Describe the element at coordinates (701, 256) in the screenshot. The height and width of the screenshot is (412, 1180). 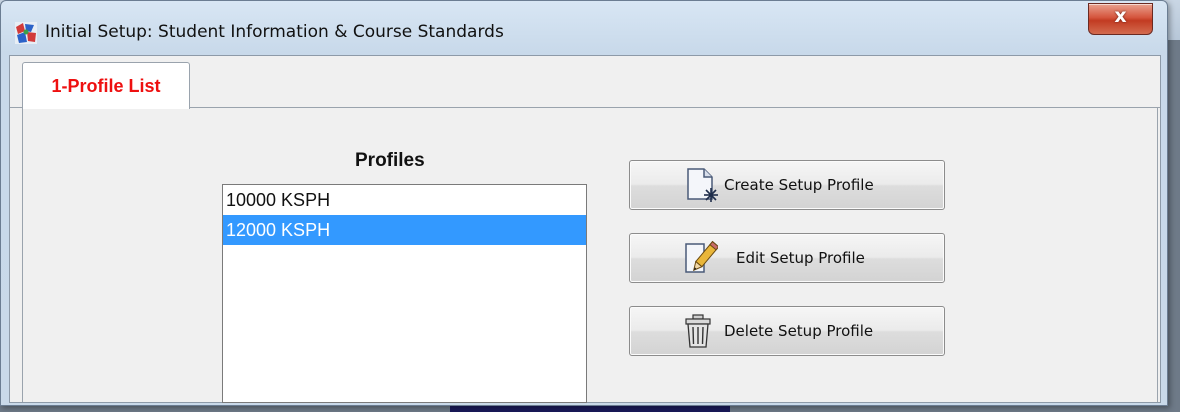
I see `edit-pencil-icon` at that location.